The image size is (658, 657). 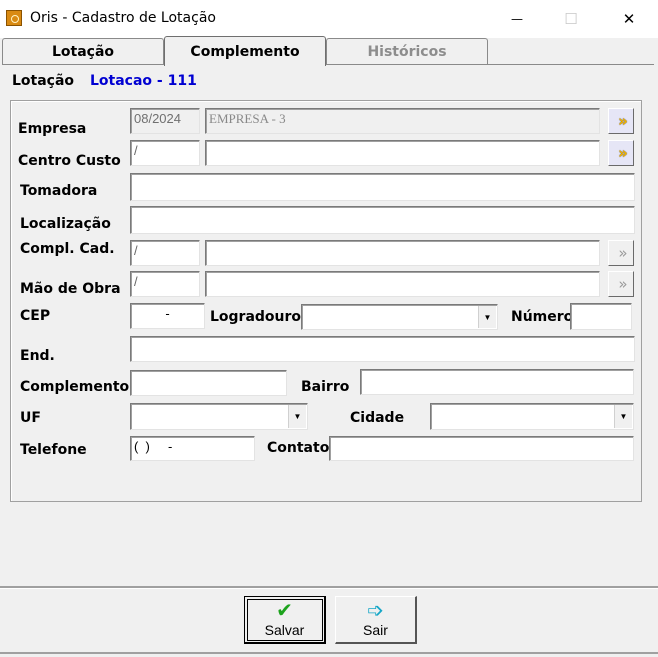 I want to click on sair-label: Sair, so click(x=375, y=630).